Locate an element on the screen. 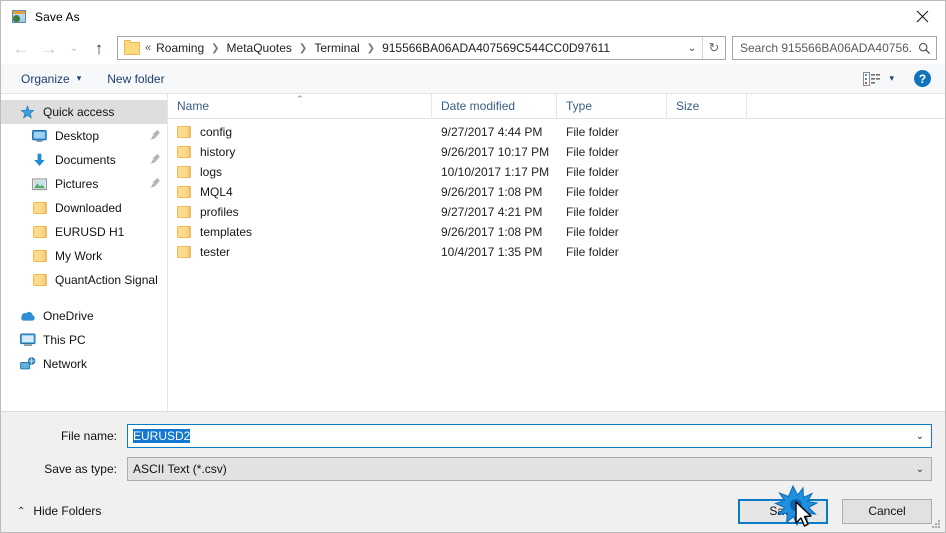 This screenshot has width=946, height=533. file-name-label: MQL4 is located at coordinates (216, 192).